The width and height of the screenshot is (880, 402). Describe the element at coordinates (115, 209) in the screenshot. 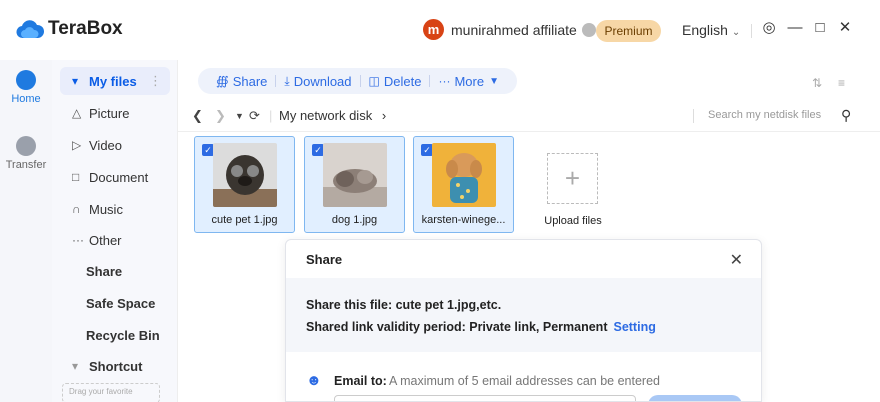

I see `sidebar-item-music: ∩ Music` at that location.